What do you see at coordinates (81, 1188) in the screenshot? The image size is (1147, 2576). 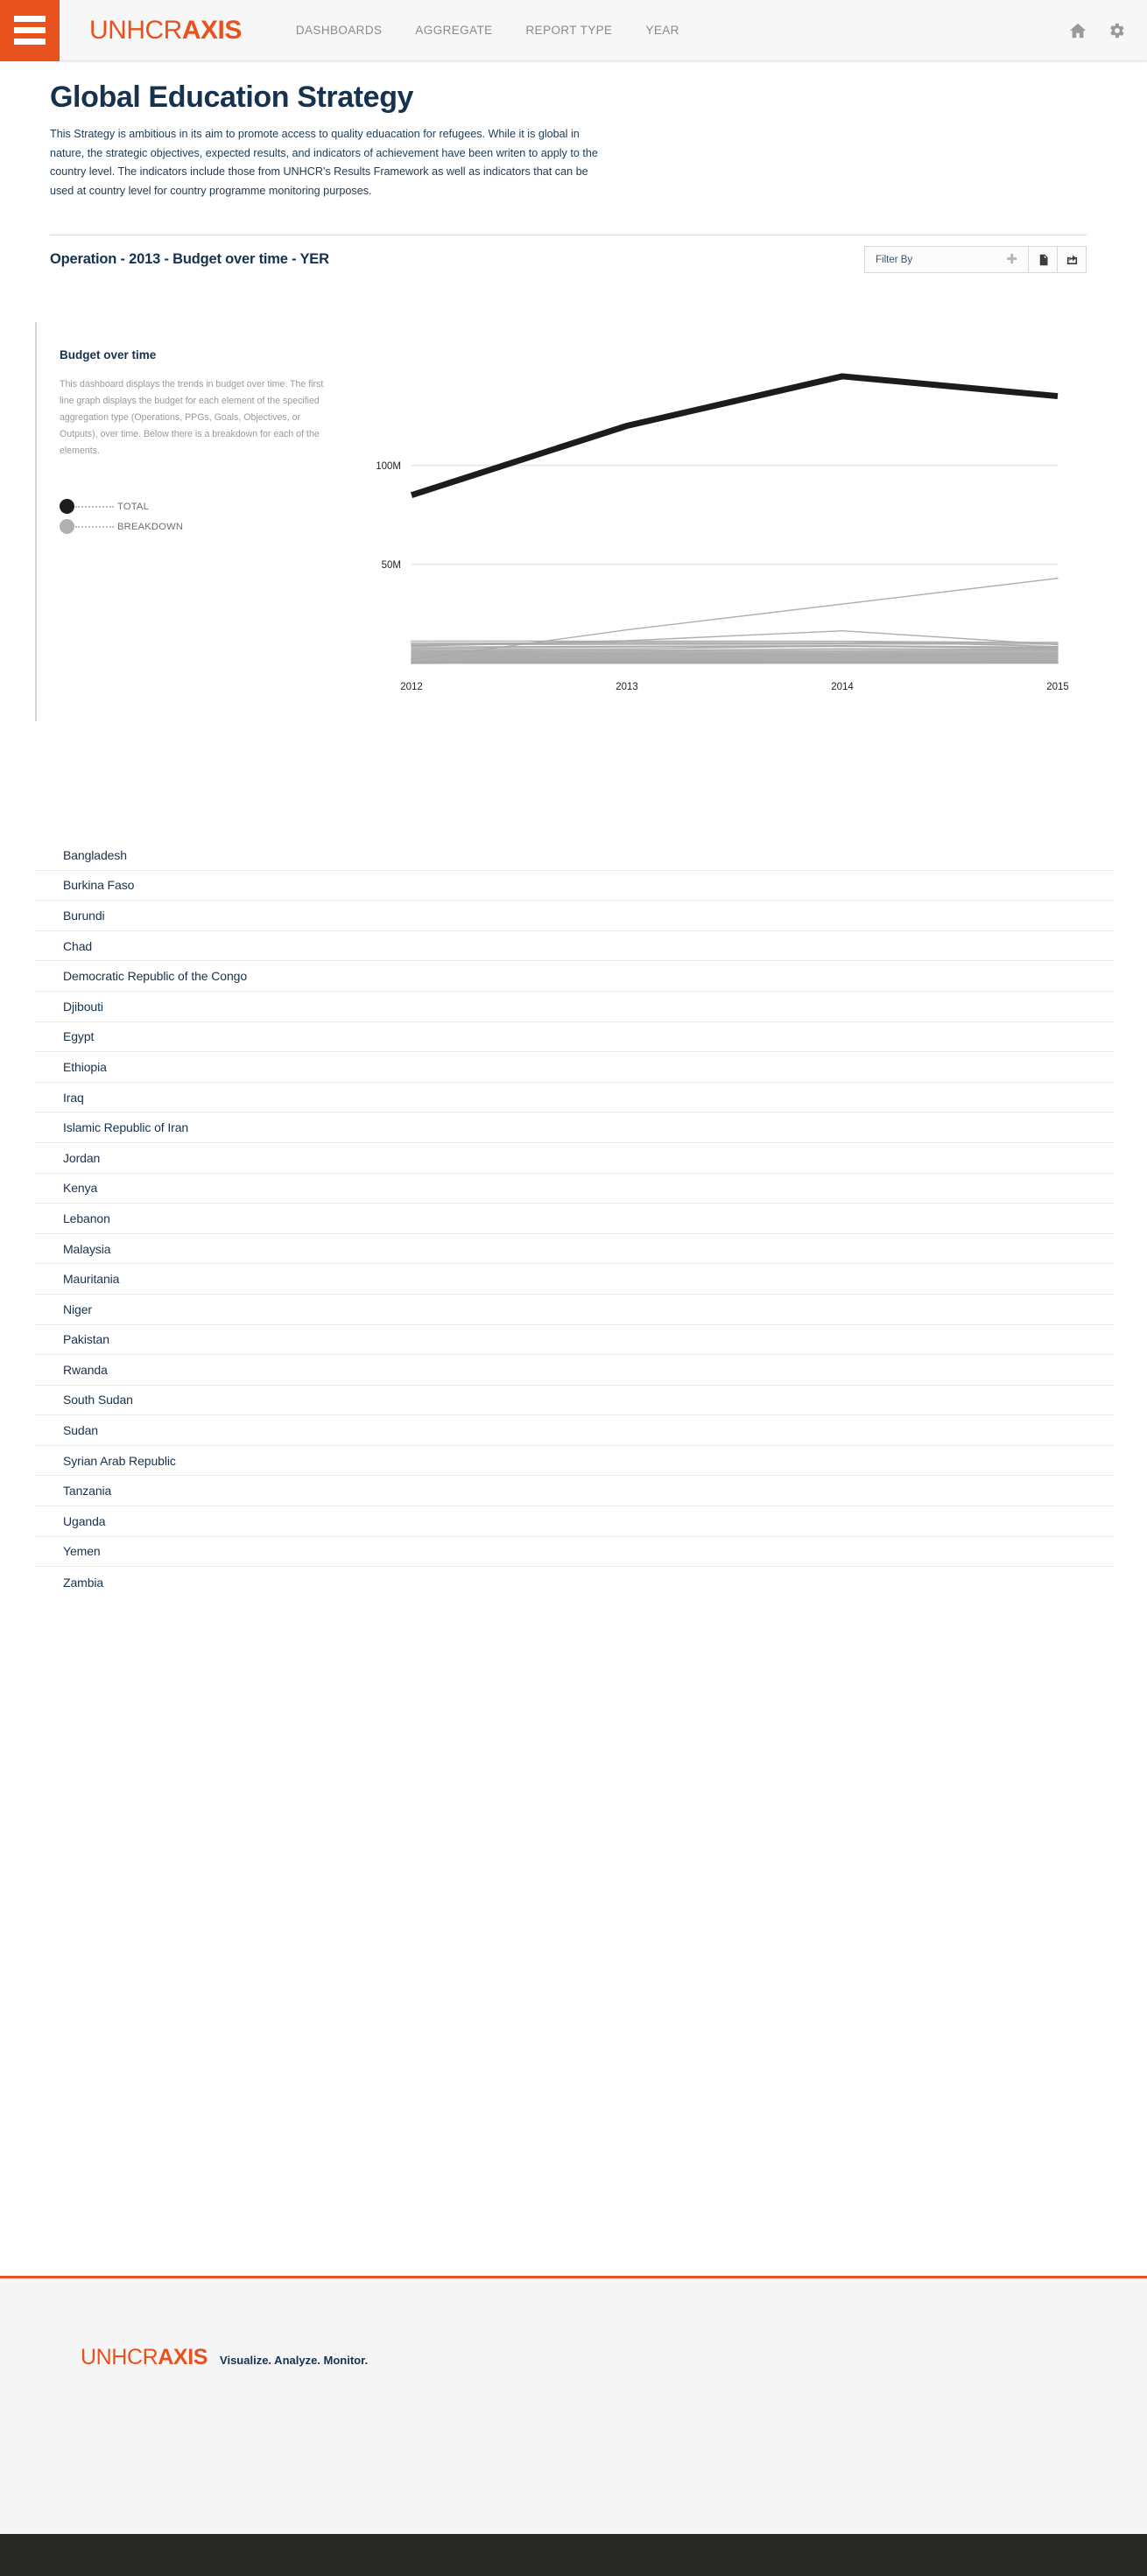 I see `country-name: Kenya` at bounding box center [81, 1188].